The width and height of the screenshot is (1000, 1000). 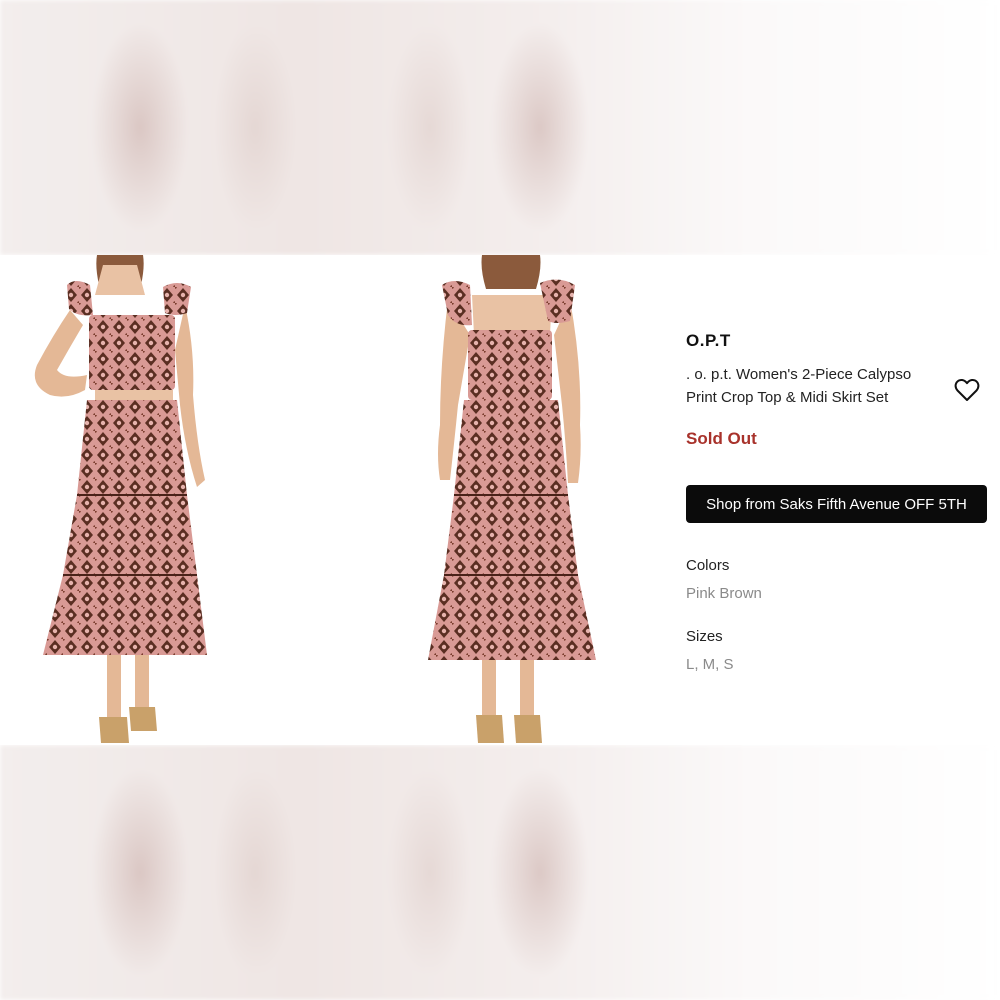 I want to click on heart-outline-icon, so click(x=967, y=389).